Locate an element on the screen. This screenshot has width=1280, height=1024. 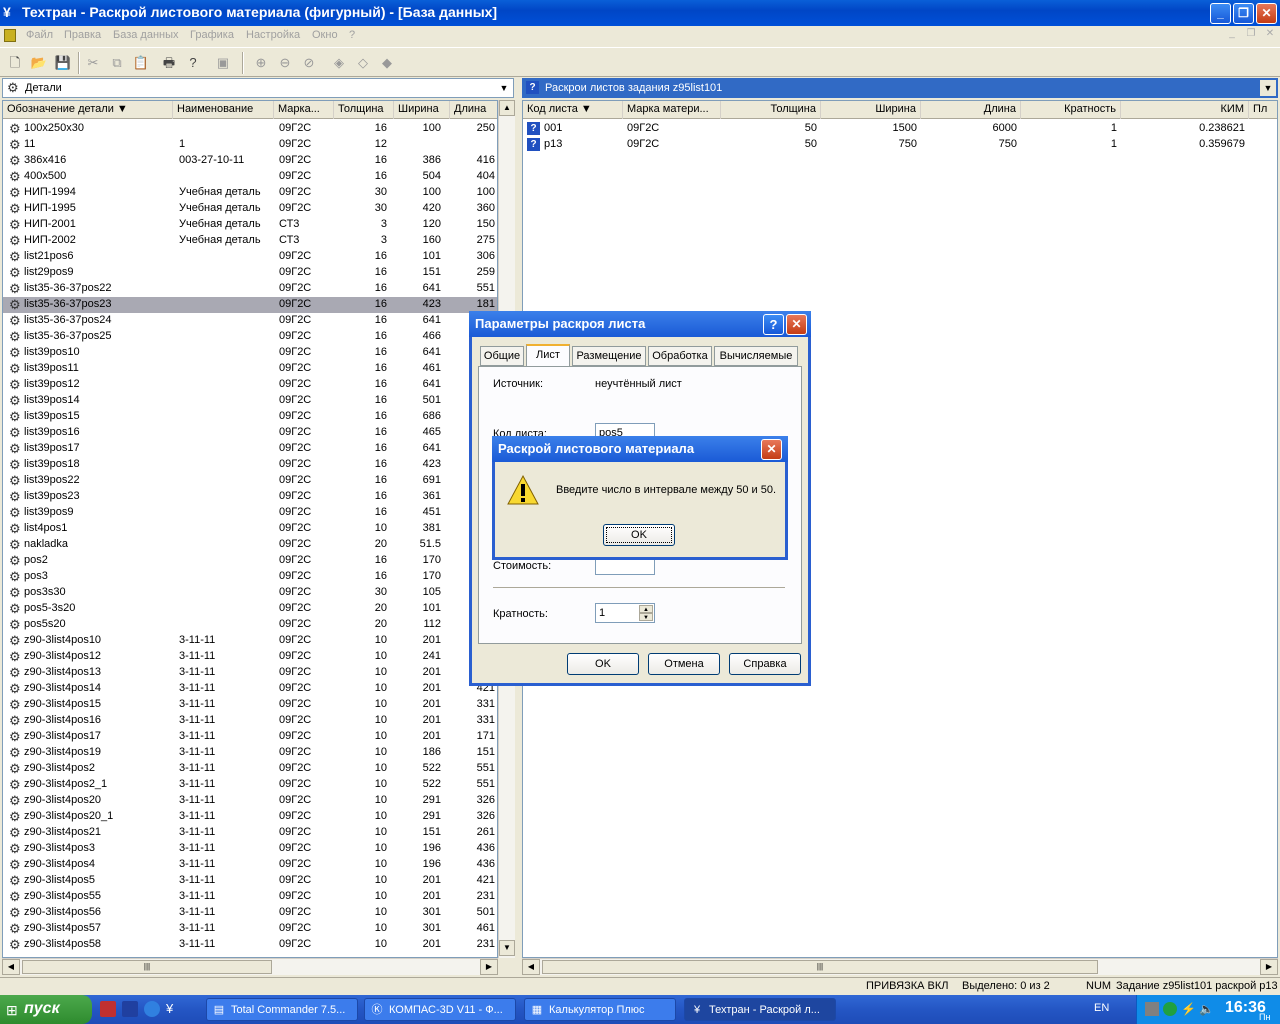
table-row: ⚙ z90-3list4pos10 3-11-11 09Г2С 10 201 is located at coordinates (250, 641).